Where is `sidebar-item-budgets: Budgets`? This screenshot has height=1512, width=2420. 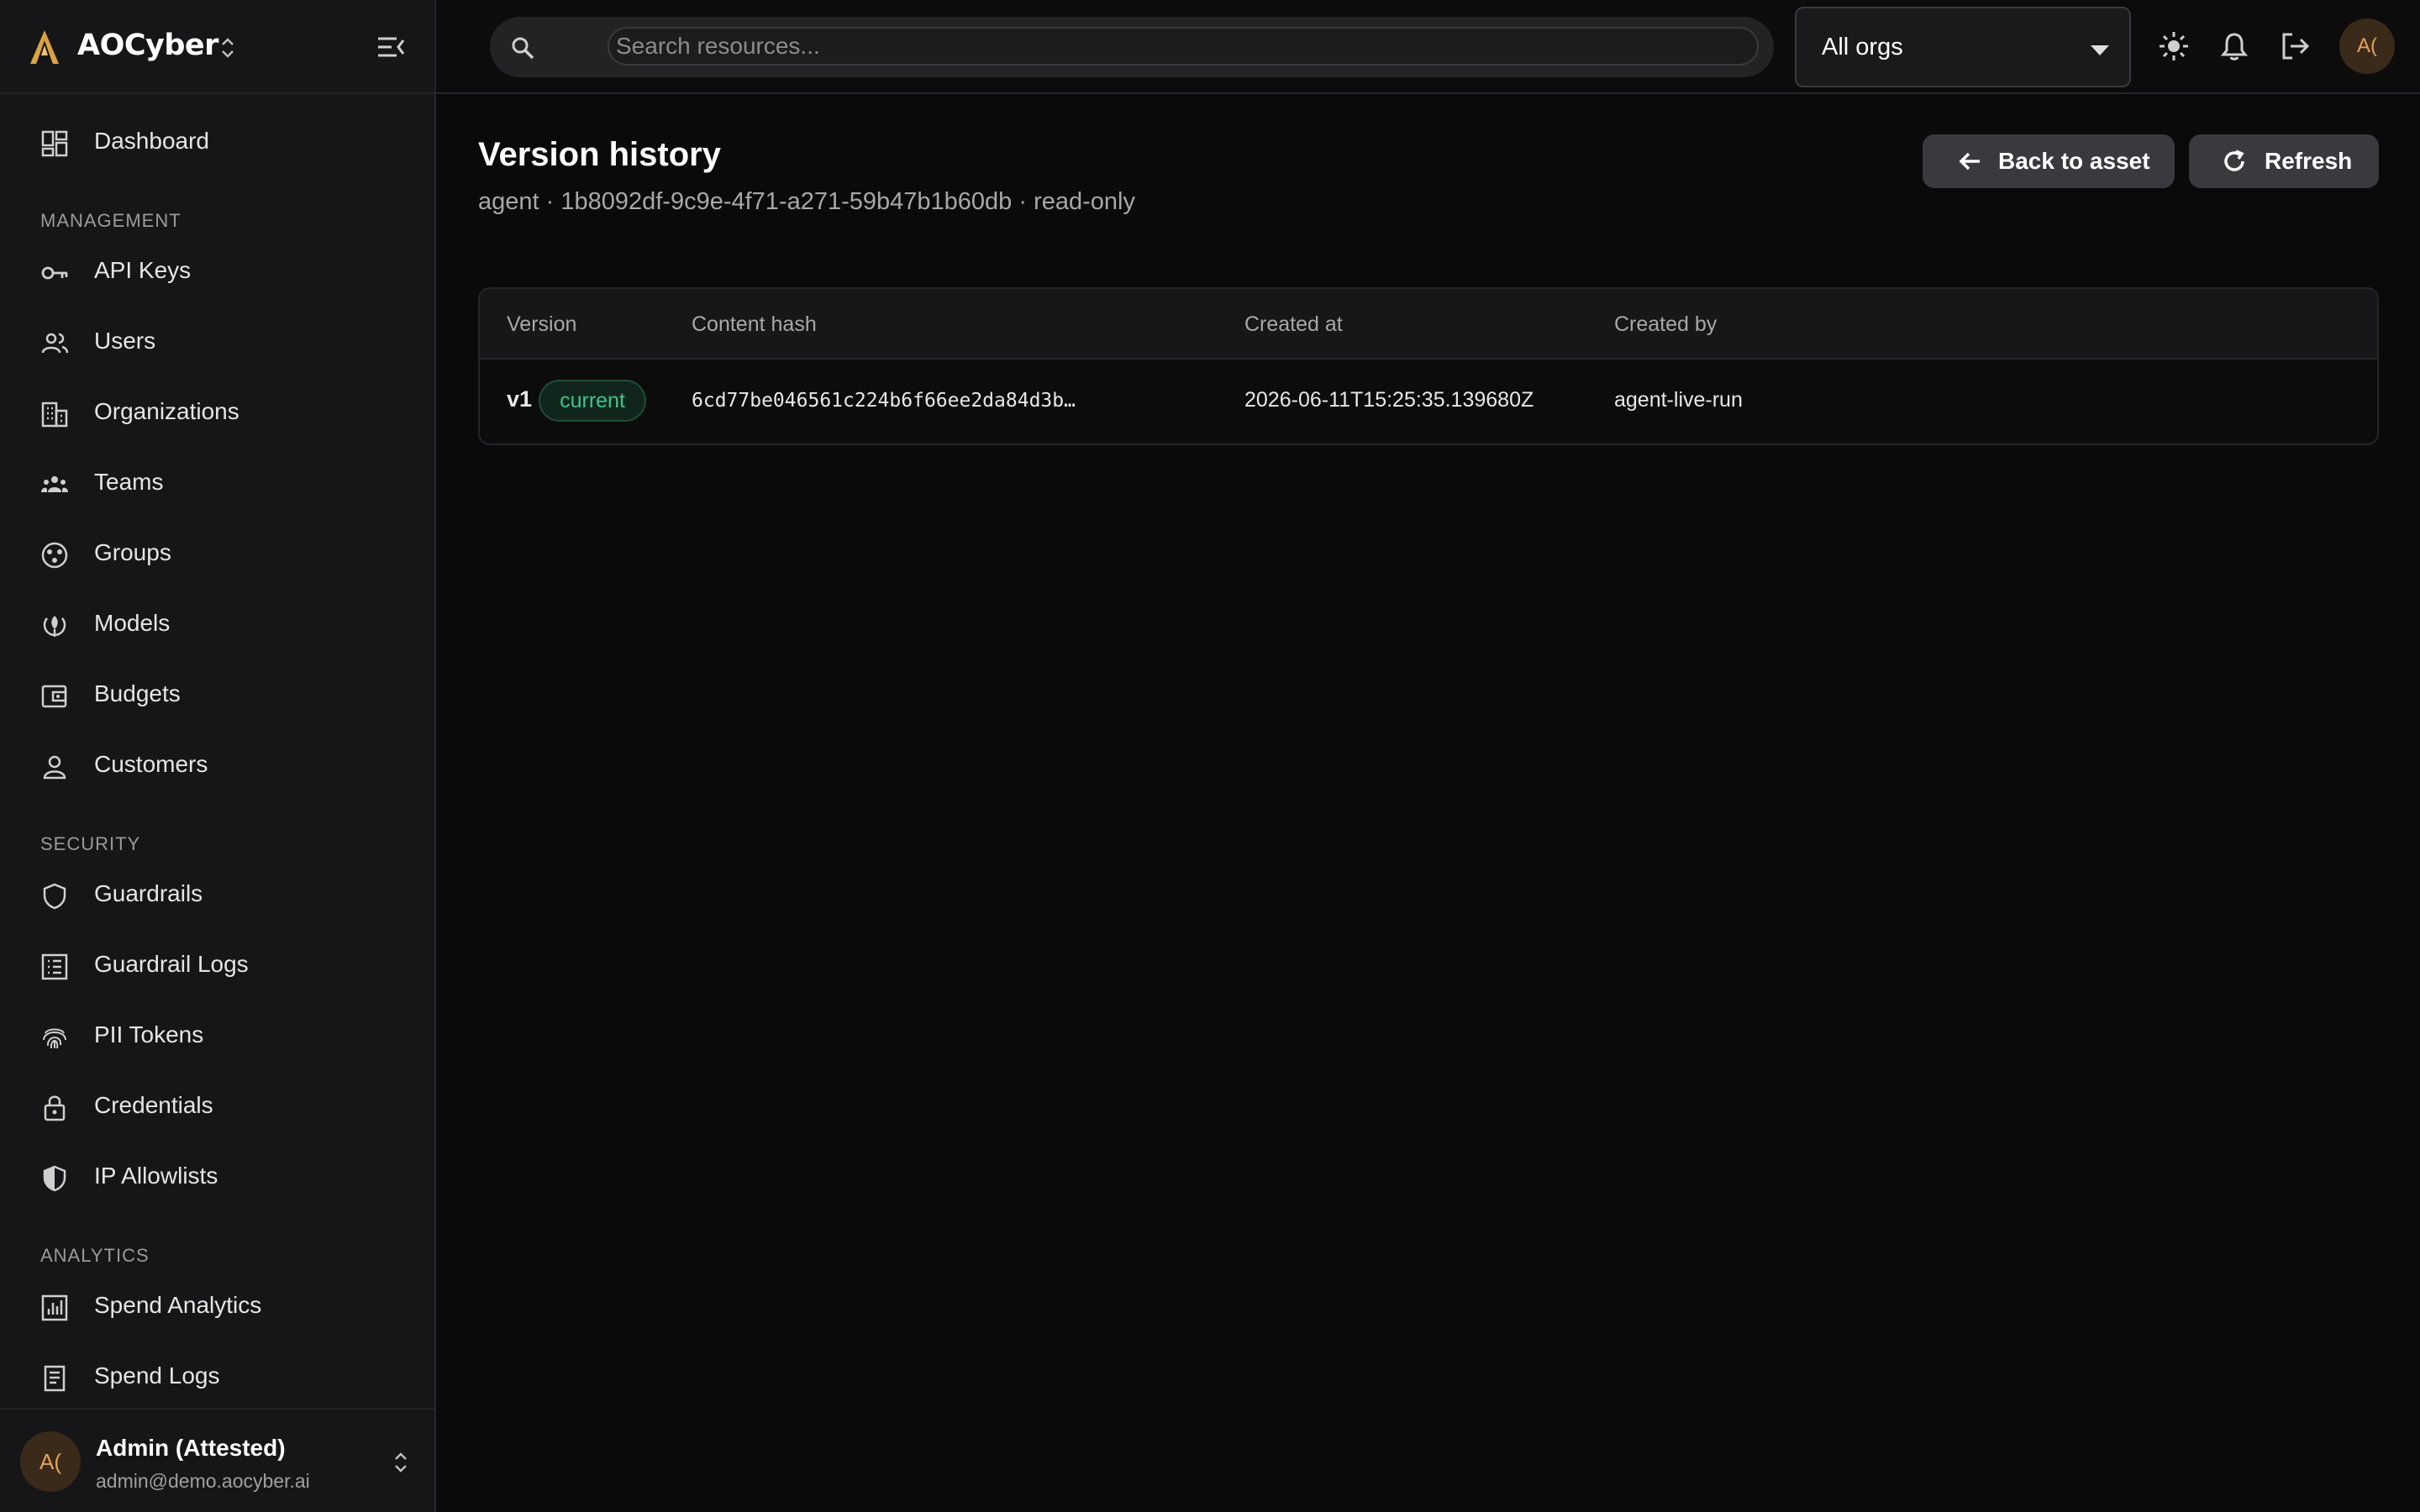 sidebar-item-budgets: Budgets is located at coordinates (218, 695).